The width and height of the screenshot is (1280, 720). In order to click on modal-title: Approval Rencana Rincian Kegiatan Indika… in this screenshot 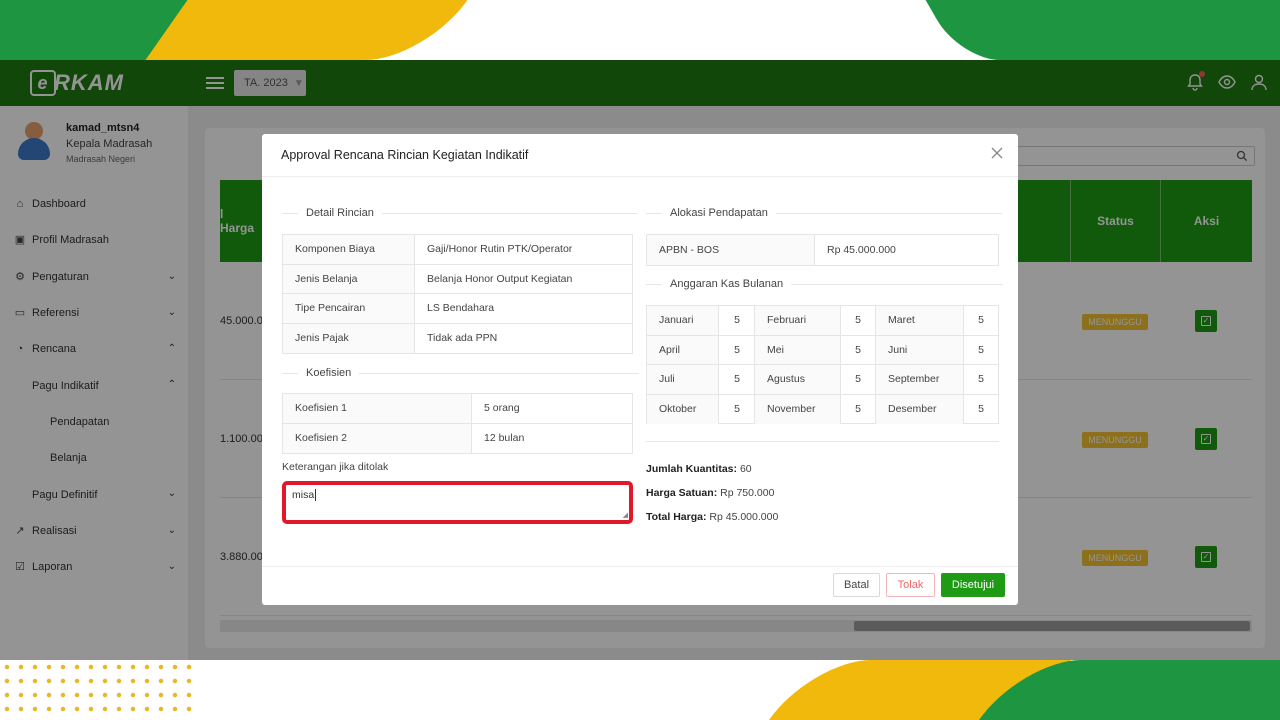, I will do `click(405, 155)`.